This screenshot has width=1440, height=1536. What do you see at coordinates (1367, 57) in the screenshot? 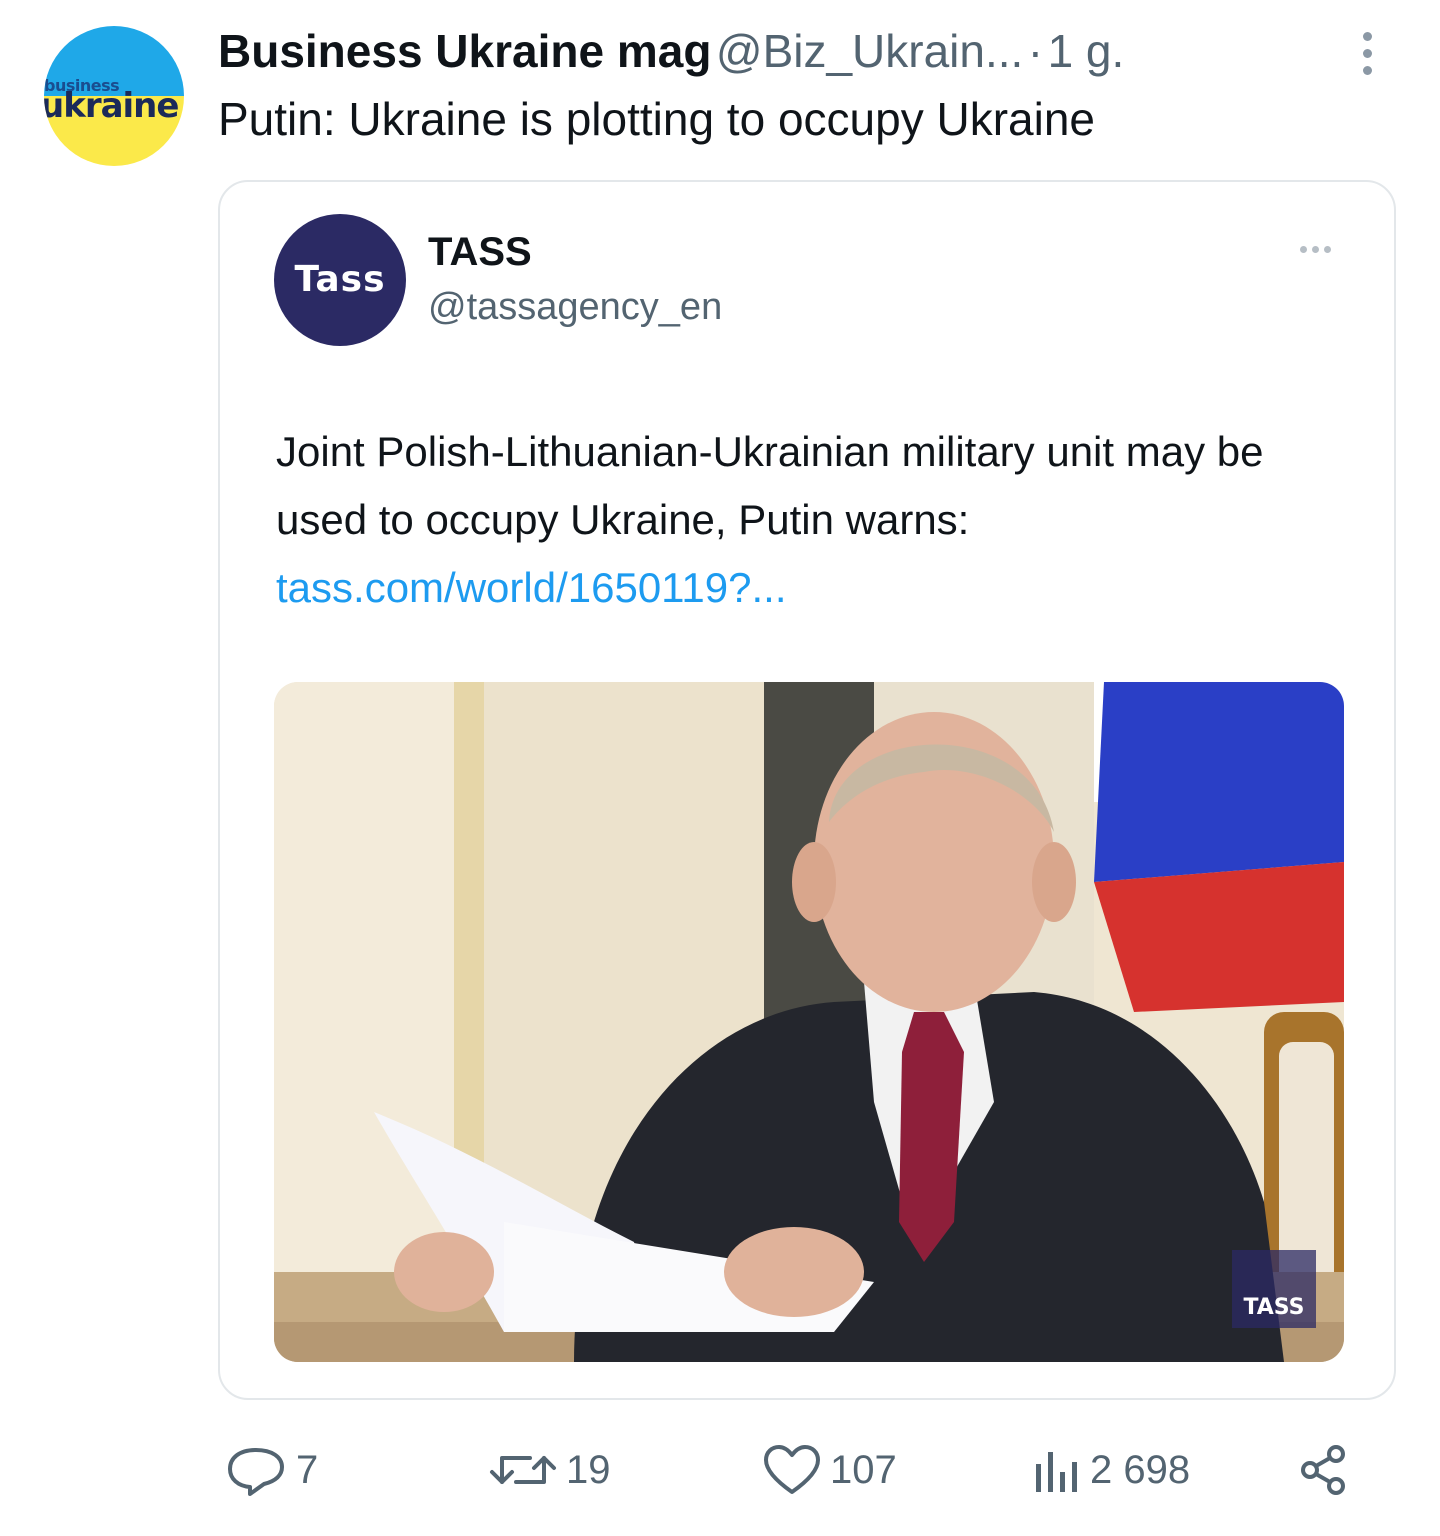
I see `more-options-icon` at bounding box center [1367, 57].